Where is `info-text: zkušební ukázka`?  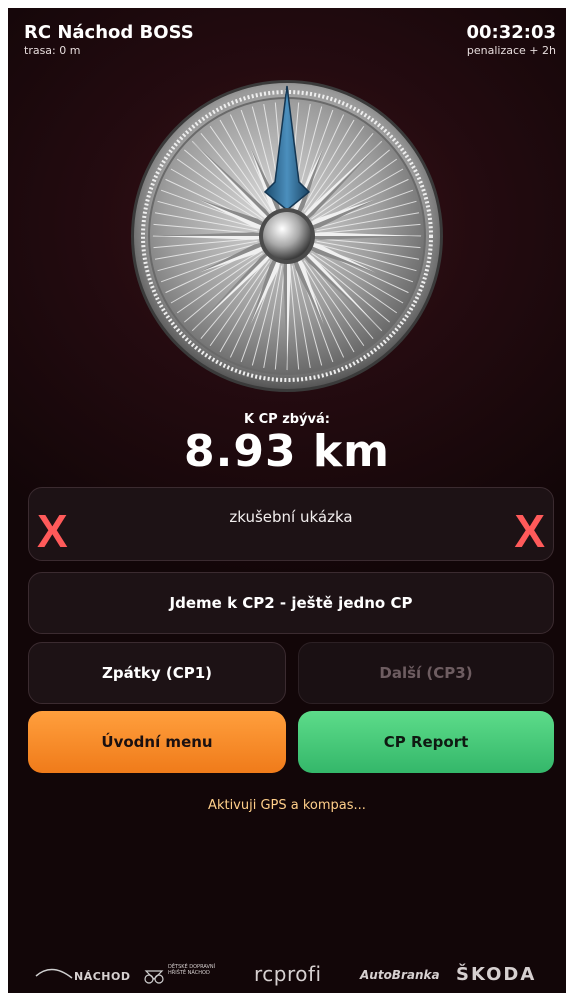
info-text: zkušební ukázka is located at coordinates (291, 517).